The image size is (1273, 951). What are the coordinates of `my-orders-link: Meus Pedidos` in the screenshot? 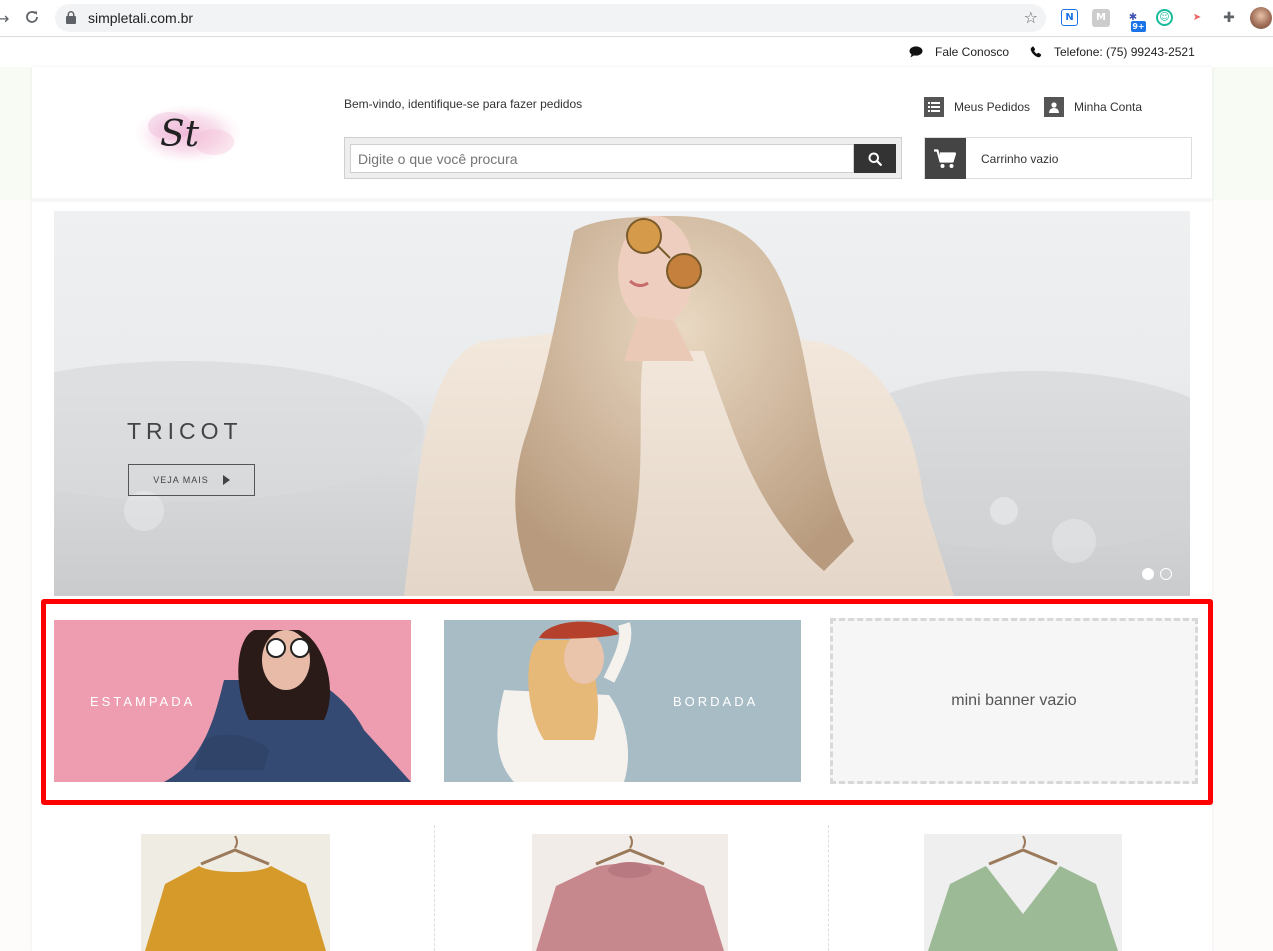 It's located at (977, 107).